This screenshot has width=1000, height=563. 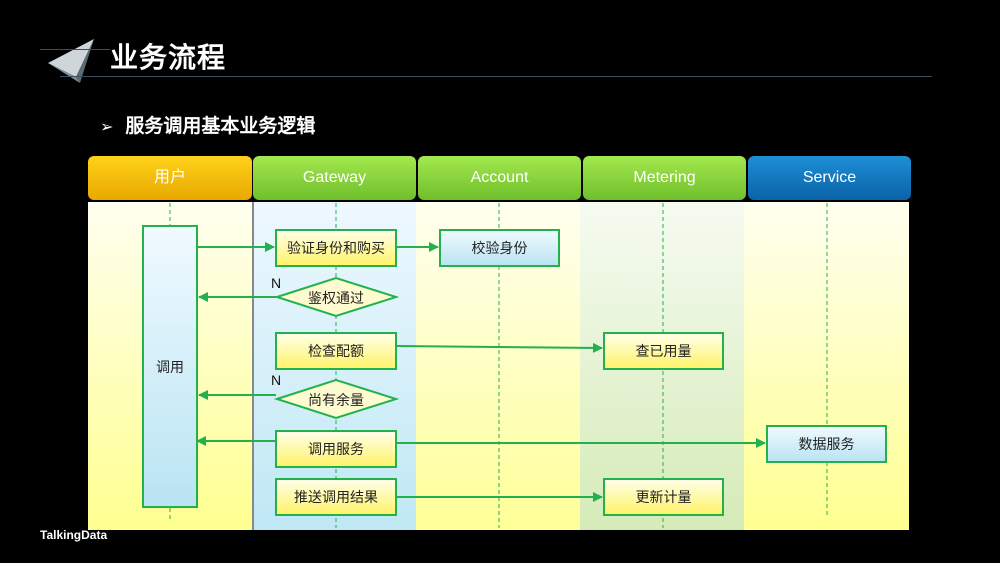 What do you see at coordinates (663, 351) in the screenshot?
I see `node-check-usage: 查已用量` at bounding box center [663, 351].